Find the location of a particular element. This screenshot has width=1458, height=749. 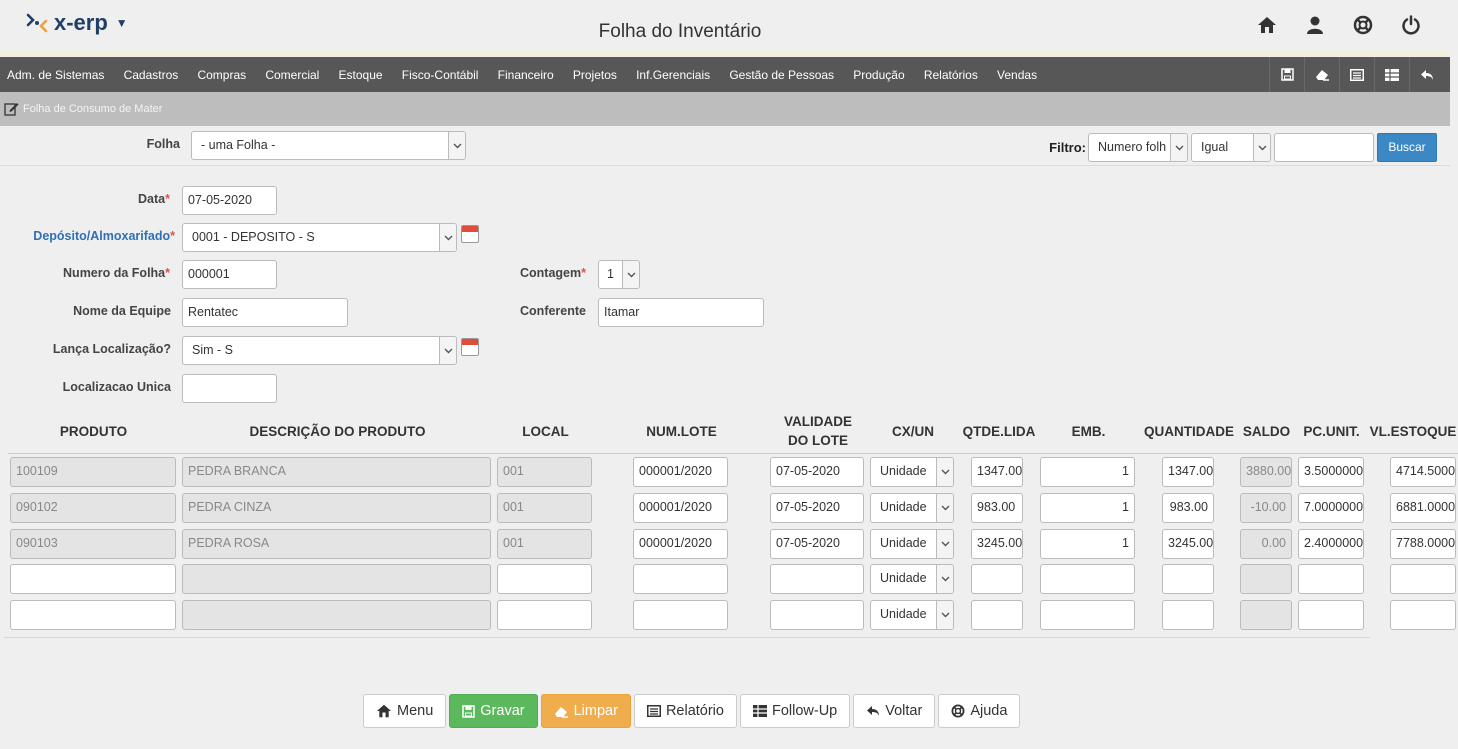

cell-qtde-lida: 1347.00 is located at coordinates (997, 472).